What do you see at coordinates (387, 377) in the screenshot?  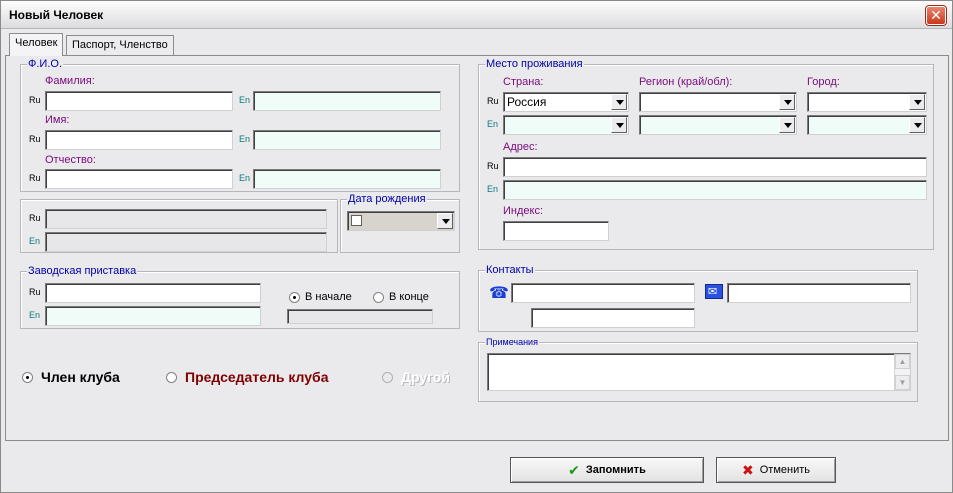 I see `role-other-radio` at bounding box center [387, 377].